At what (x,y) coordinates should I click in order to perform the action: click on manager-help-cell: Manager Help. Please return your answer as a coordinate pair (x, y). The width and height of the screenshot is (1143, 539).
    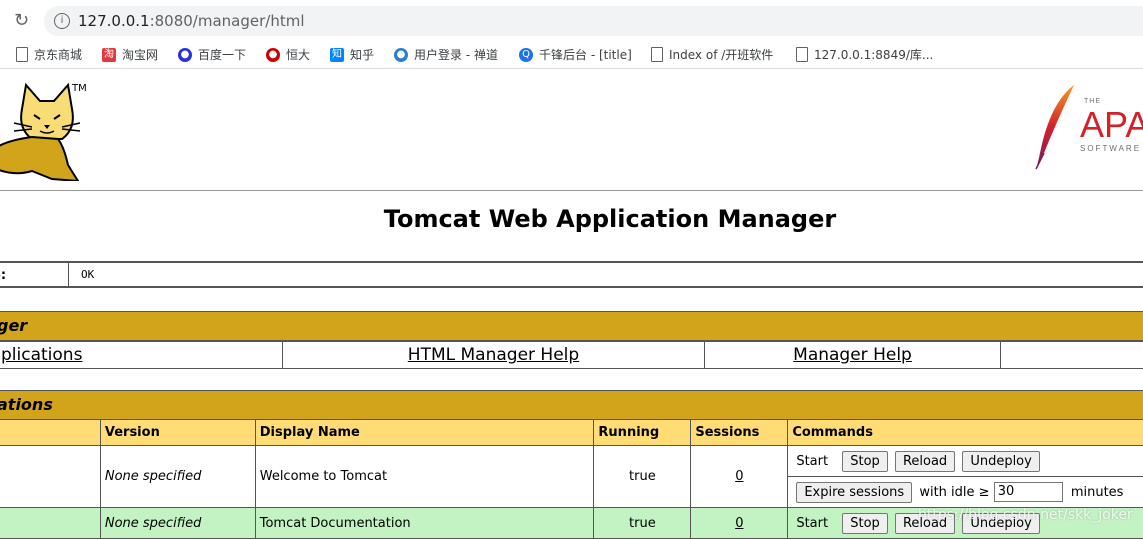
    Looking at the image, I should click on (853, 355).